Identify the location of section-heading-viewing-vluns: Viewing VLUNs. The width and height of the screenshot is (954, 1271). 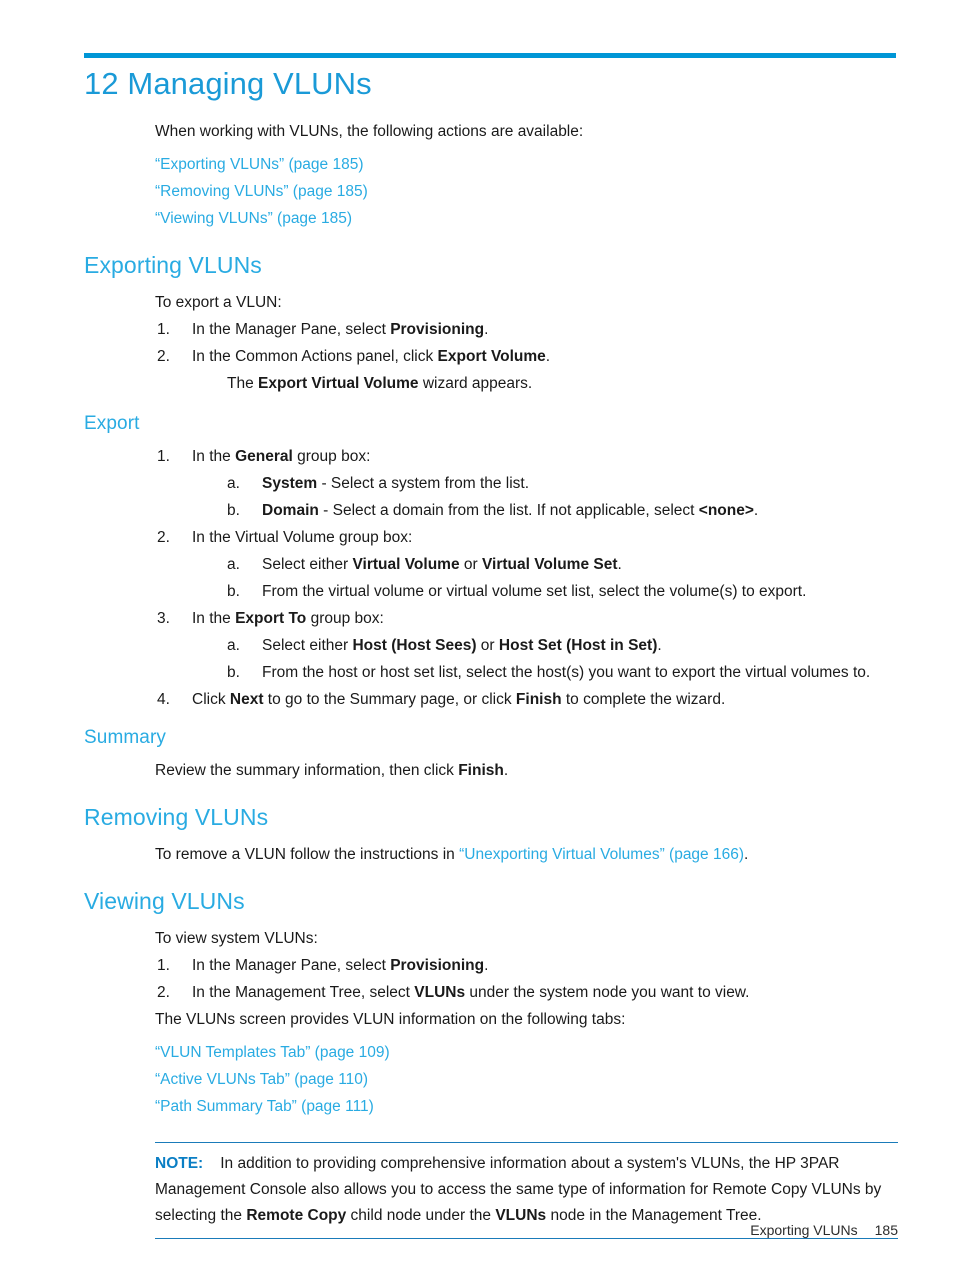
(164, 901).